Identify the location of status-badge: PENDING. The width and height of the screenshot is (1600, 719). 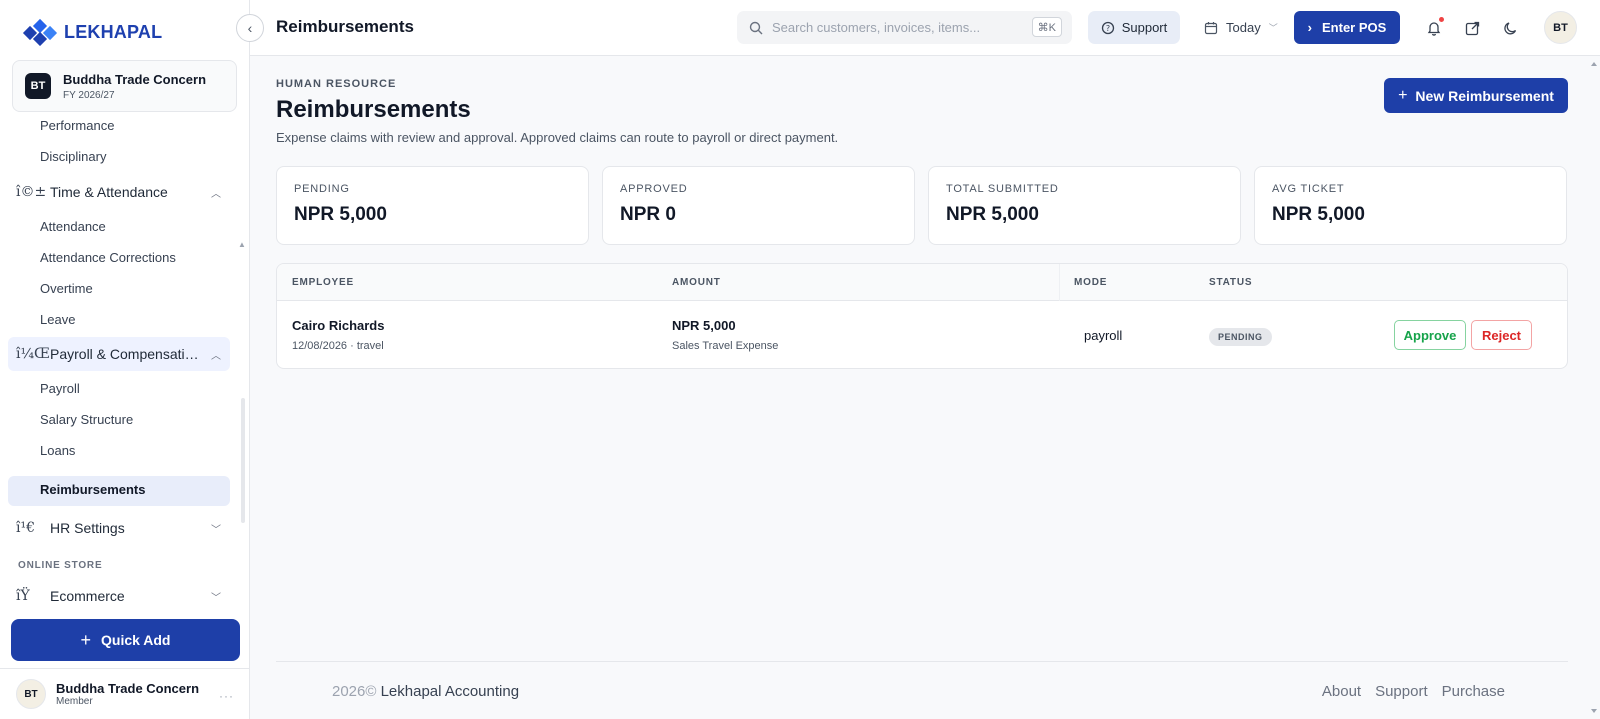
(1240, 337).